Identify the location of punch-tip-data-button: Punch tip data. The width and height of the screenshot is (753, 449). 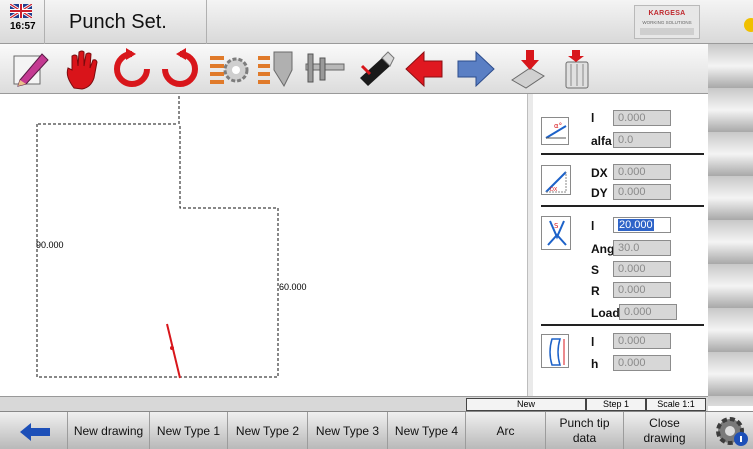
(585, 430).